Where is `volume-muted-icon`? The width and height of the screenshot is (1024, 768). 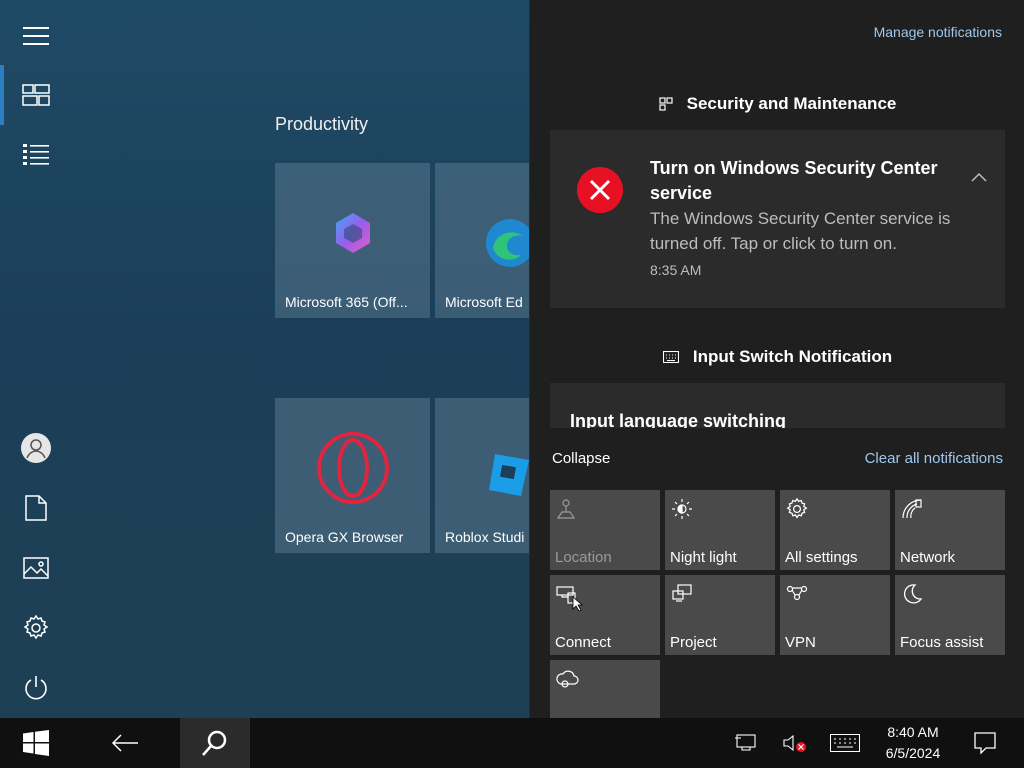
volume-muted-icon is located at coordinates (794, 743).